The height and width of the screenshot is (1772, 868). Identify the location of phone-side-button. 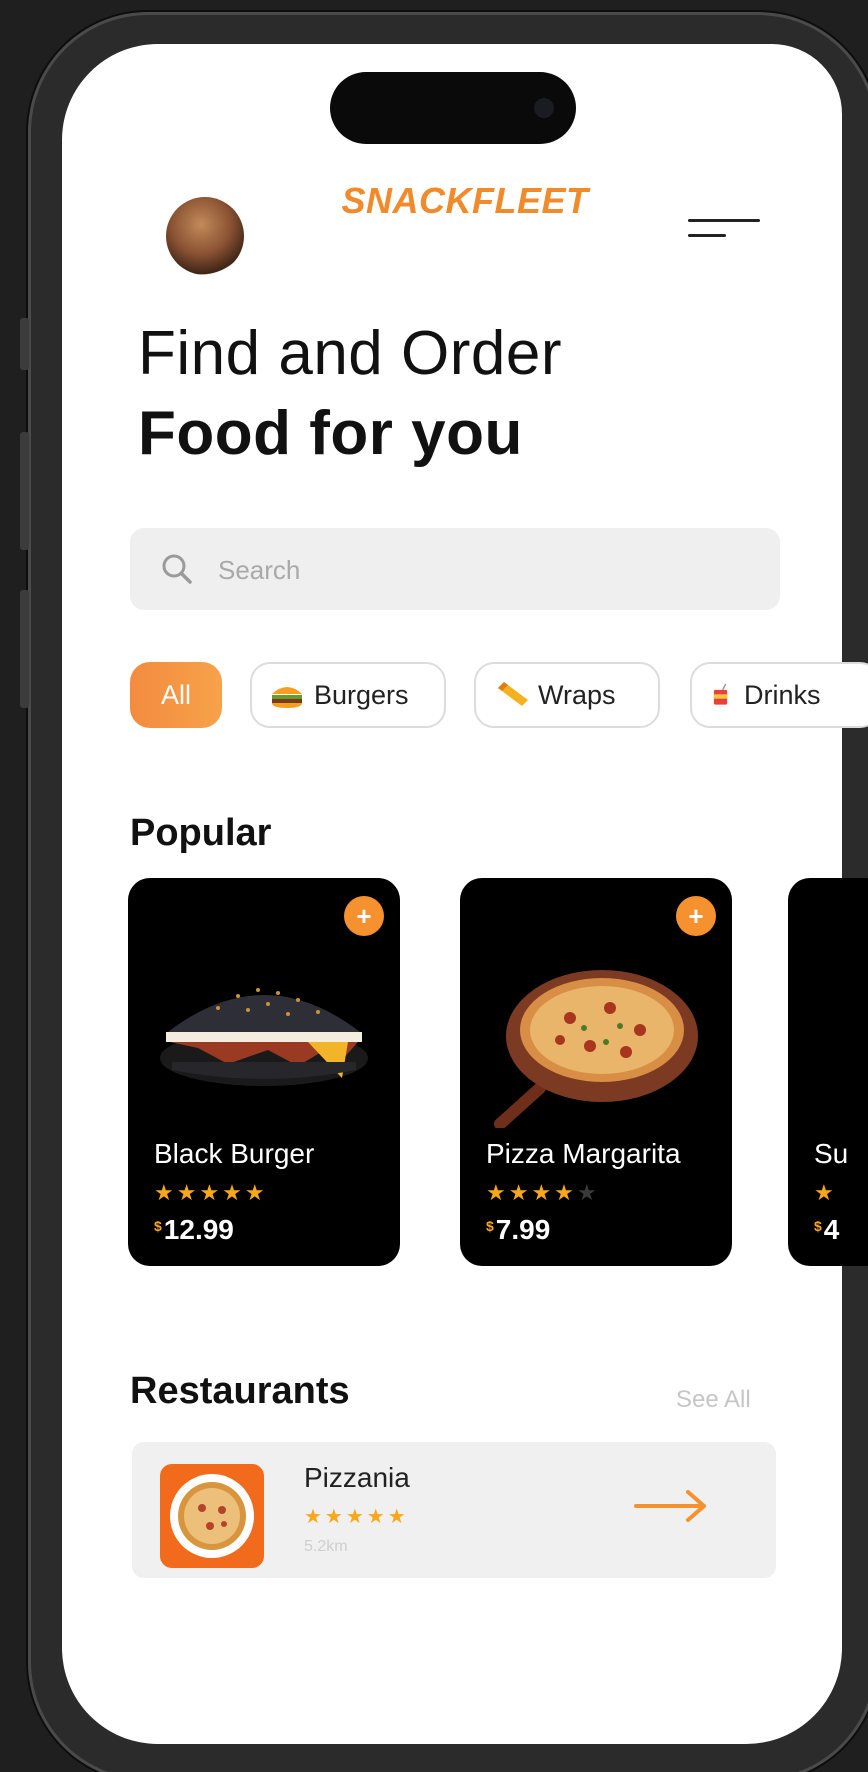
(24, 344).